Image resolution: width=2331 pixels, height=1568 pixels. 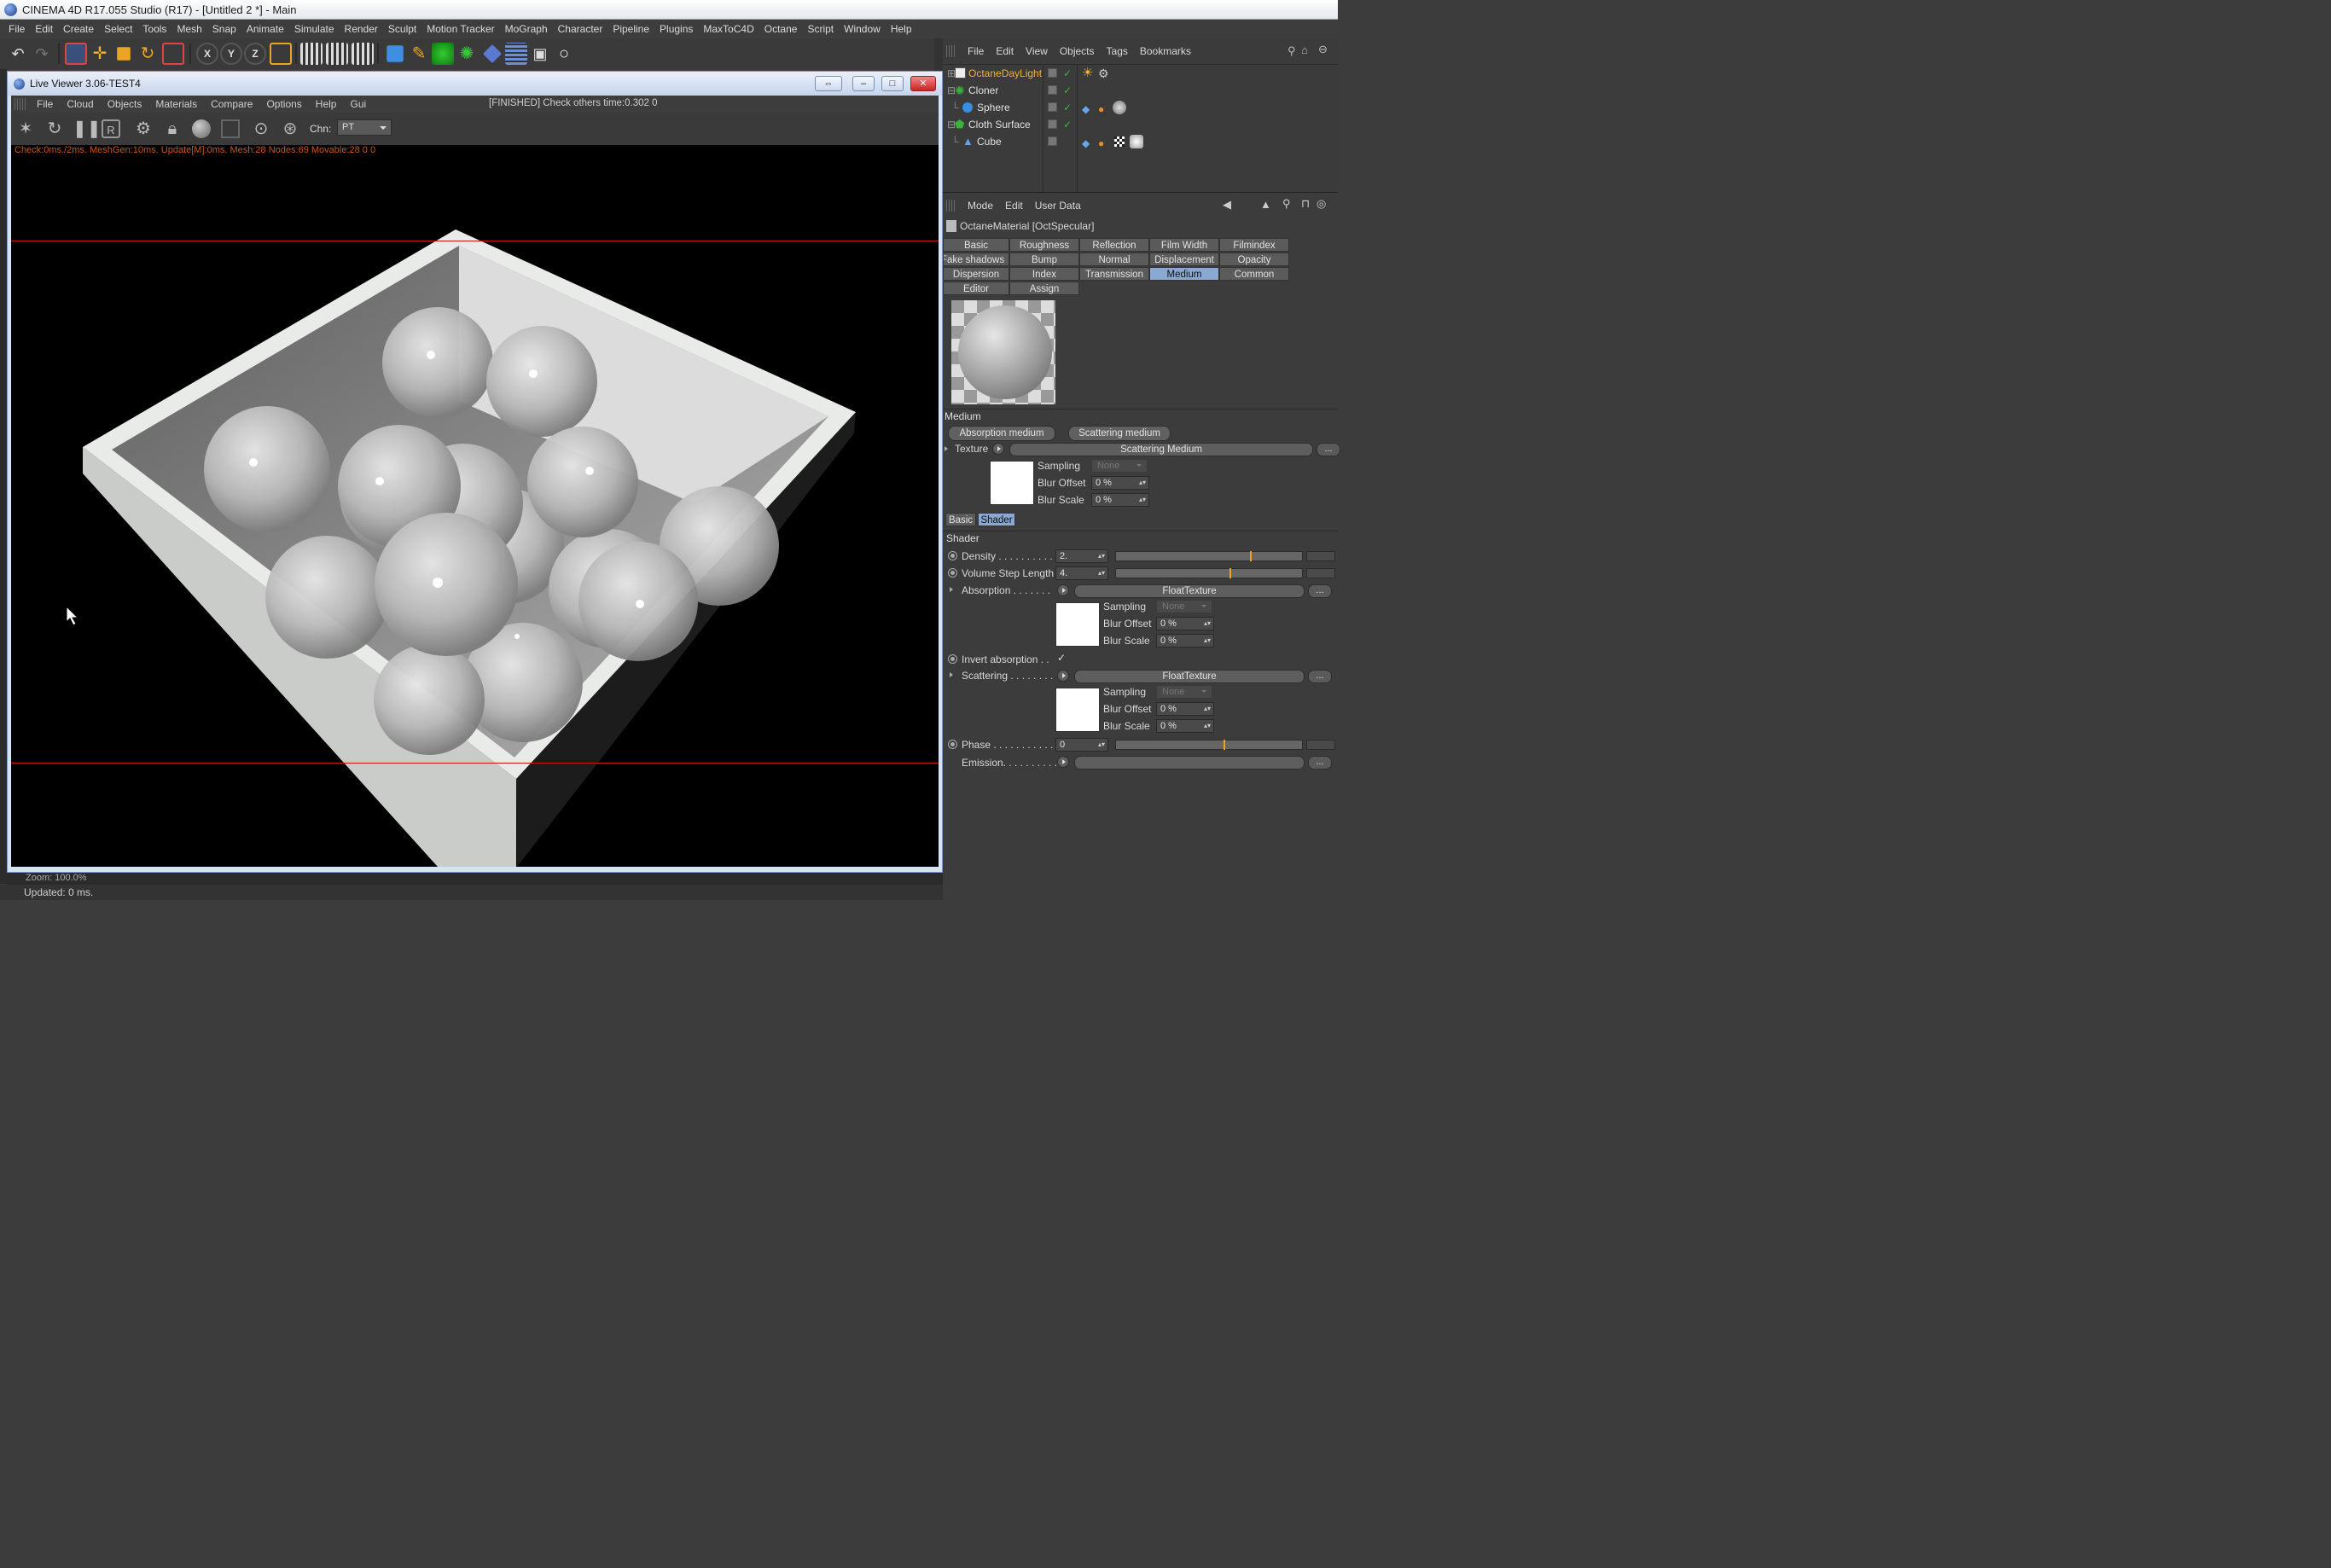 I want to click on material-preview, so click(x=1003, y=352).